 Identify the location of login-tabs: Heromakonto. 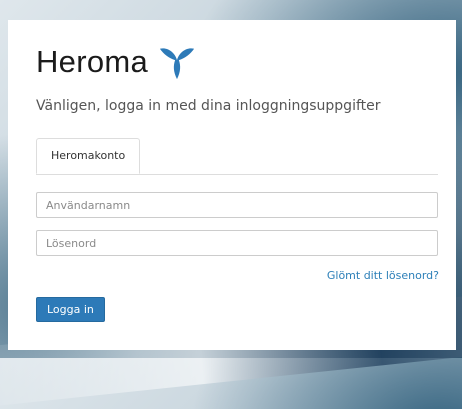
(237, 156).